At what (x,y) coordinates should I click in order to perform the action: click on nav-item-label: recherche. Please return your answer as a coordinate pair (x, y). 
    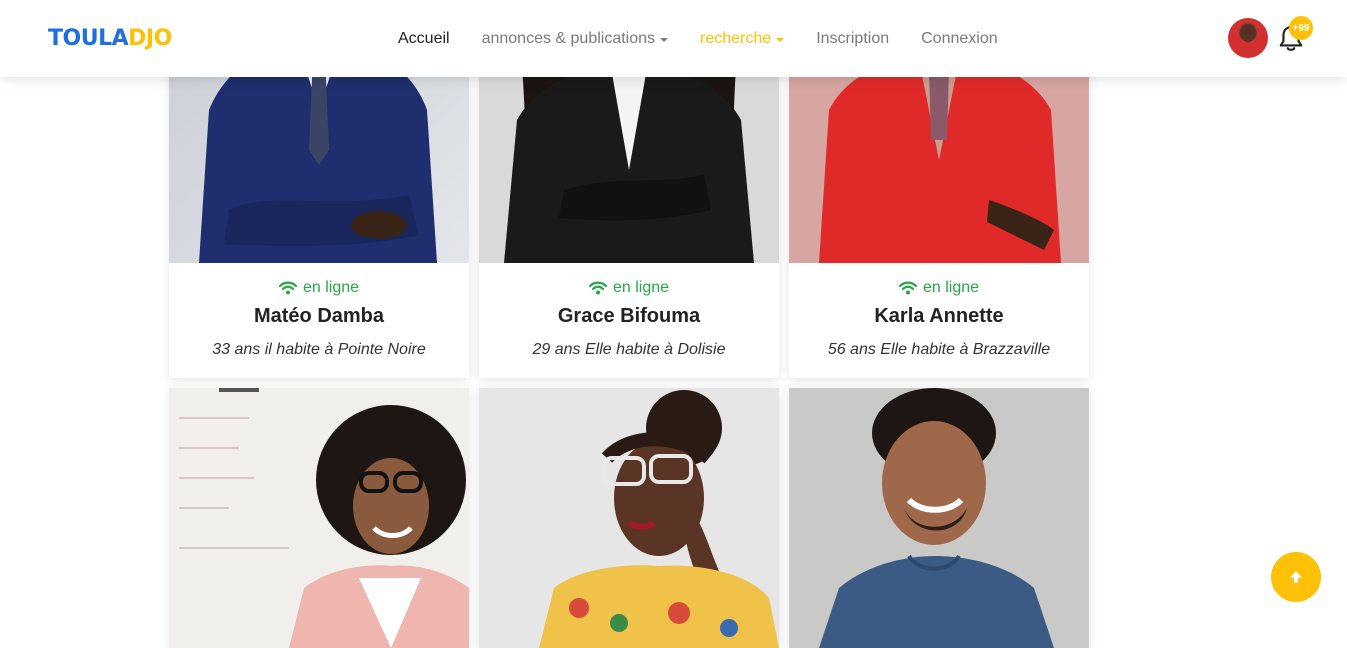
    Looking at the image, I should click on (736, 38).